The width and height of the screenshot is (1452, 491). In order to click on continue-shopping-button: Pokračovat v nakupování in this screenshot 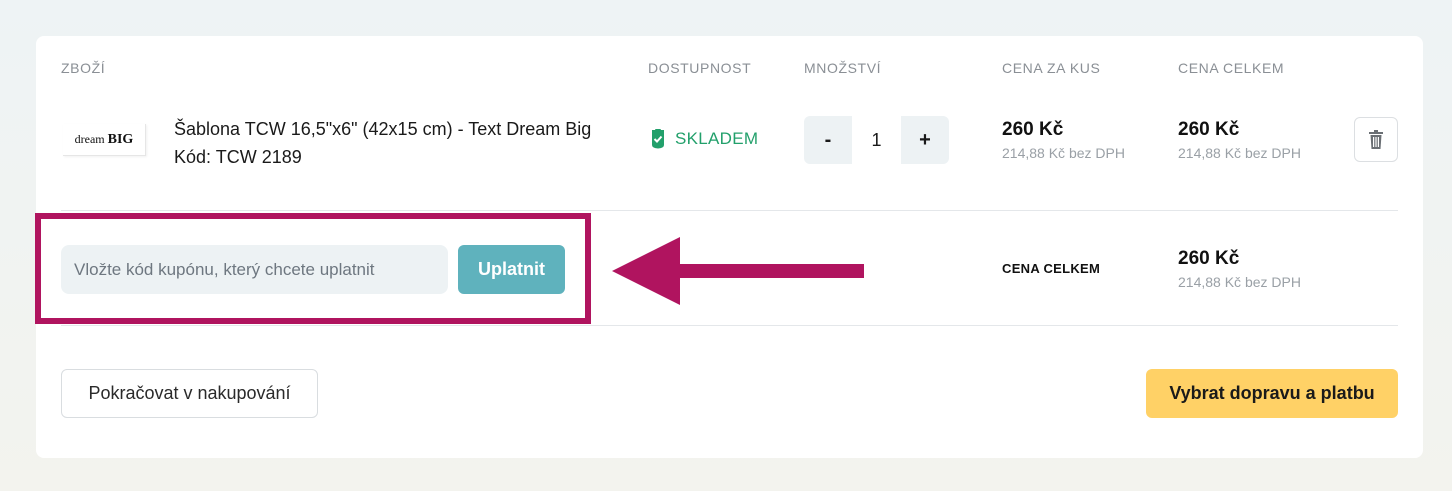, I will do `click(189, 393)`.